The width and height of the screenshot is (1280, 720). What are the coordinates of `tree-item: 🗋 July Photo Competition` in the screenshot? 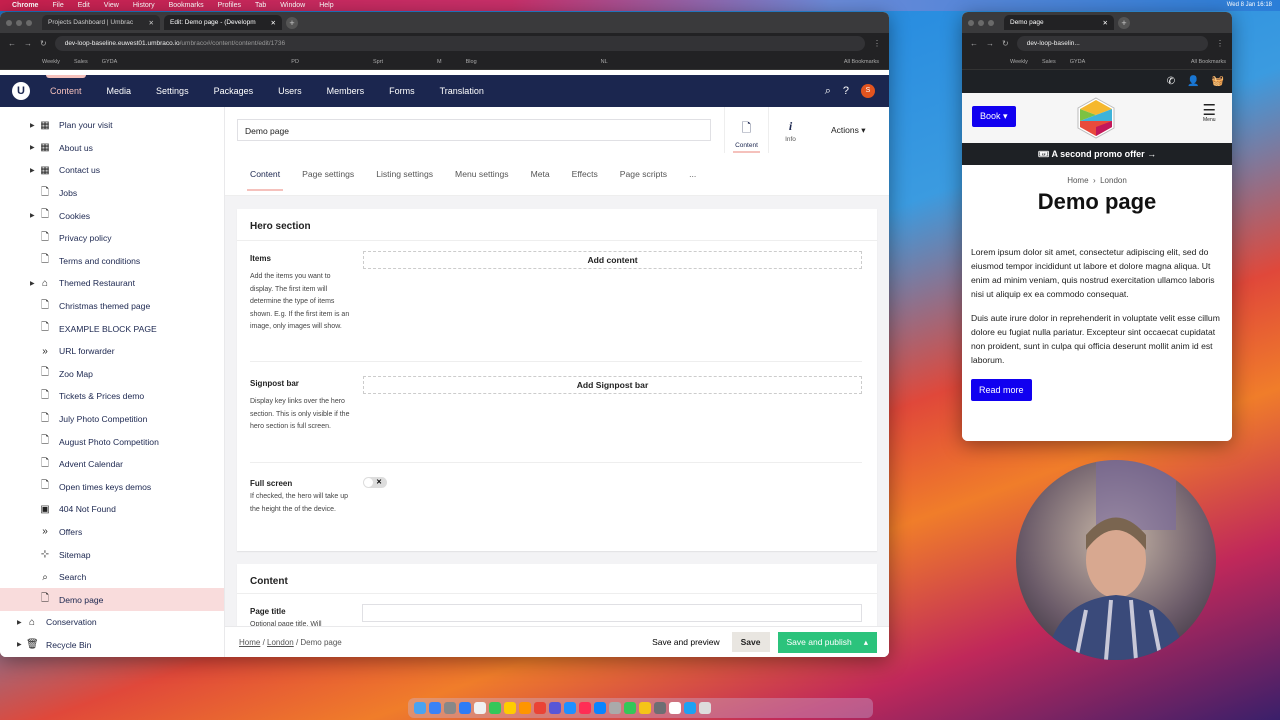 It's located at (112, 419).